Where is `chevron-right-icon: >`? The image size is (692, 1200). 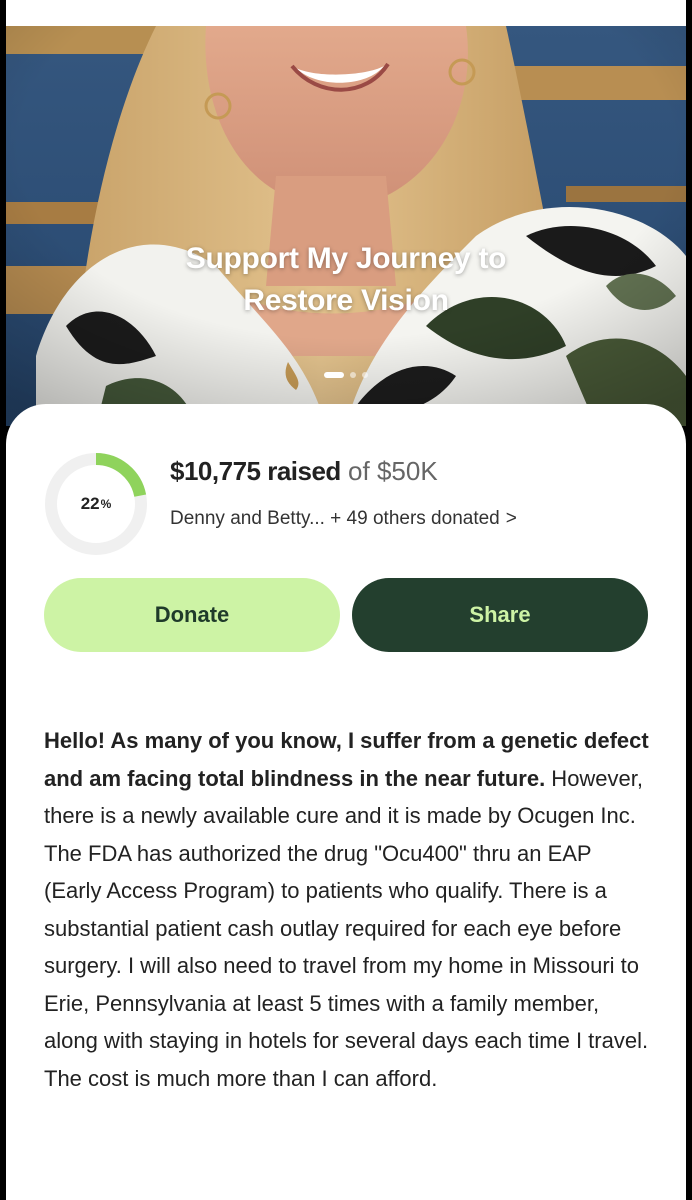 chevron-right-icon: > is located at coordinates (511, 518).